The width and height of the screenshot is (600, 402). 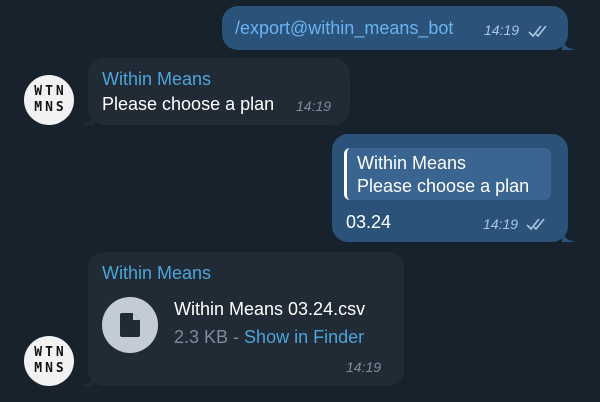 I want to click on document-icon-glyph, so click(x=130, y=325).